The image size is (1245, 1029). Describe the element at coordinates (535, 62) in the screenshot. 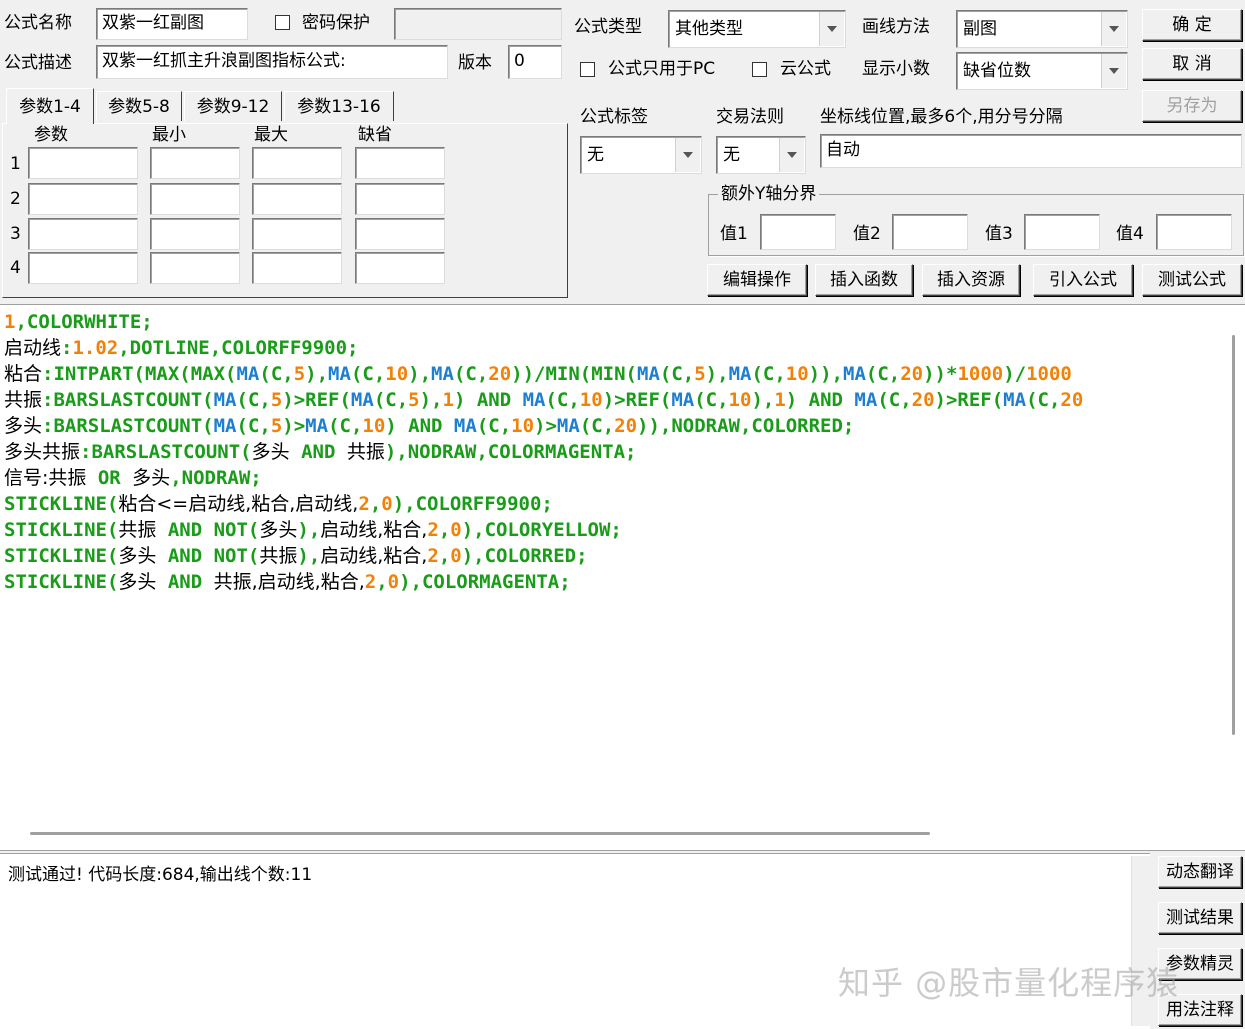

I see `version-input: 0` at that location.